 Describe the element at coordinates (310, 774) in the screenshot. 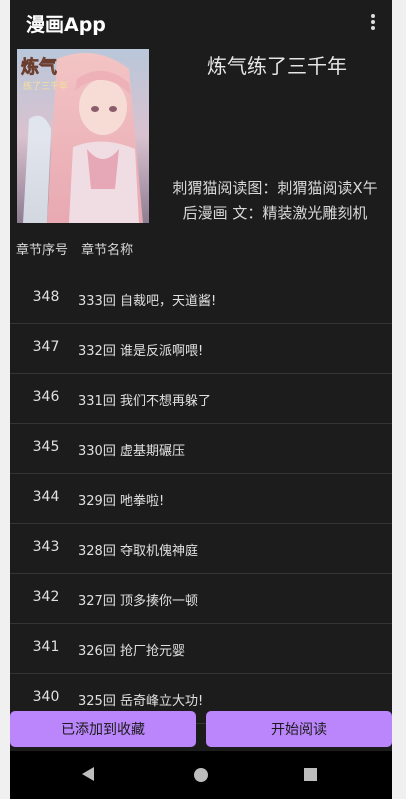

I see `recent-apps-icon` at that location.